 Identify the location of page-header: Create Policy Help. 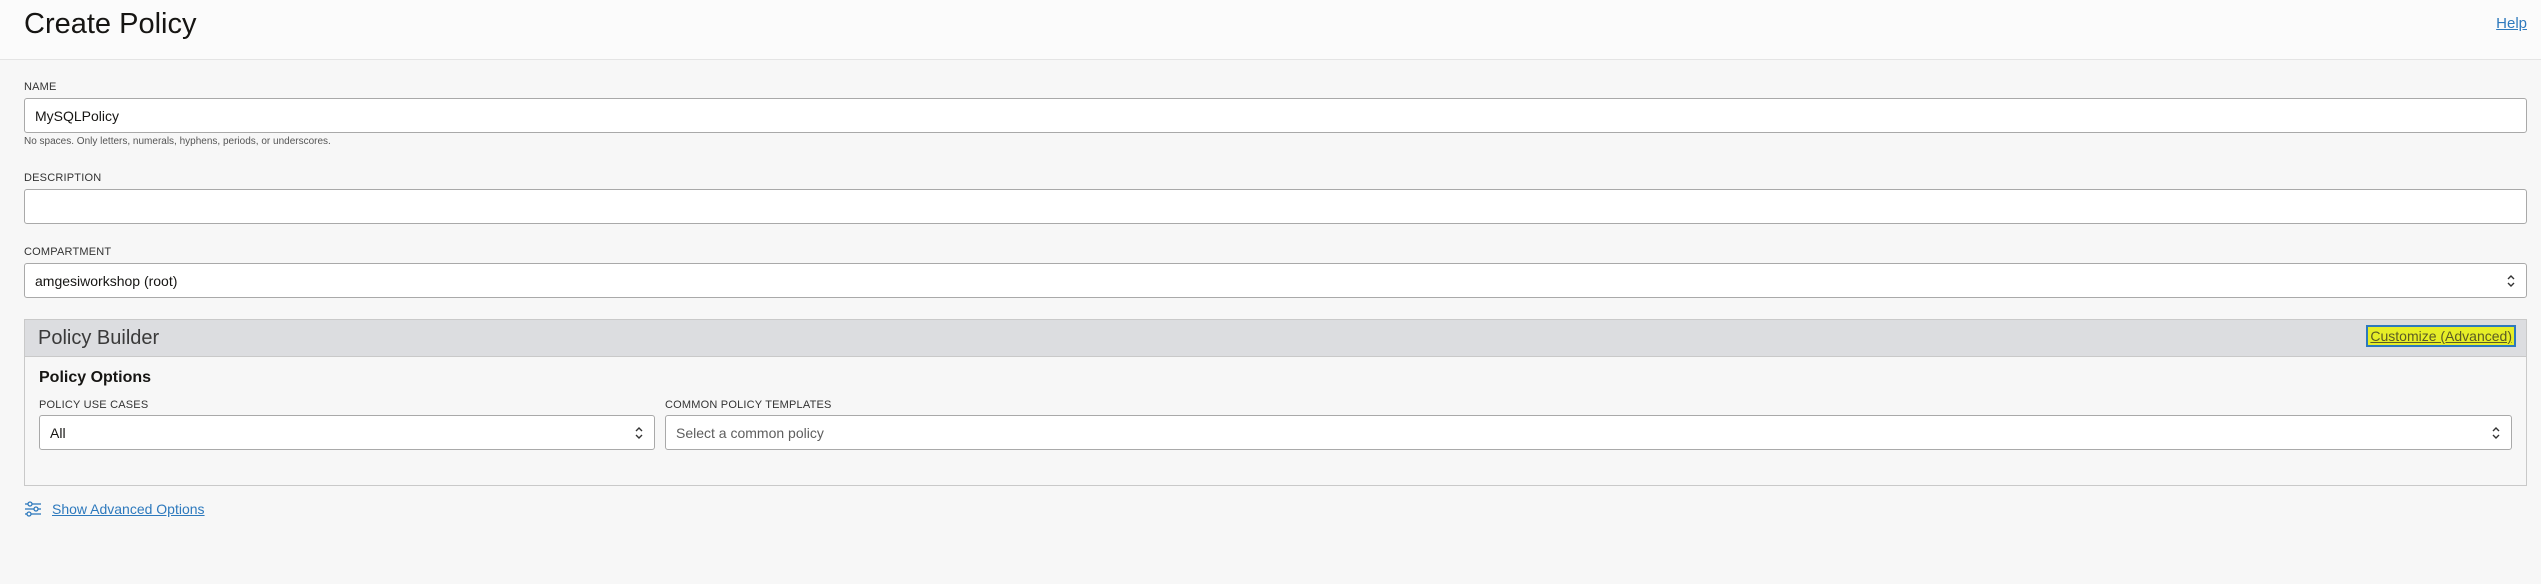
(1270, 30).